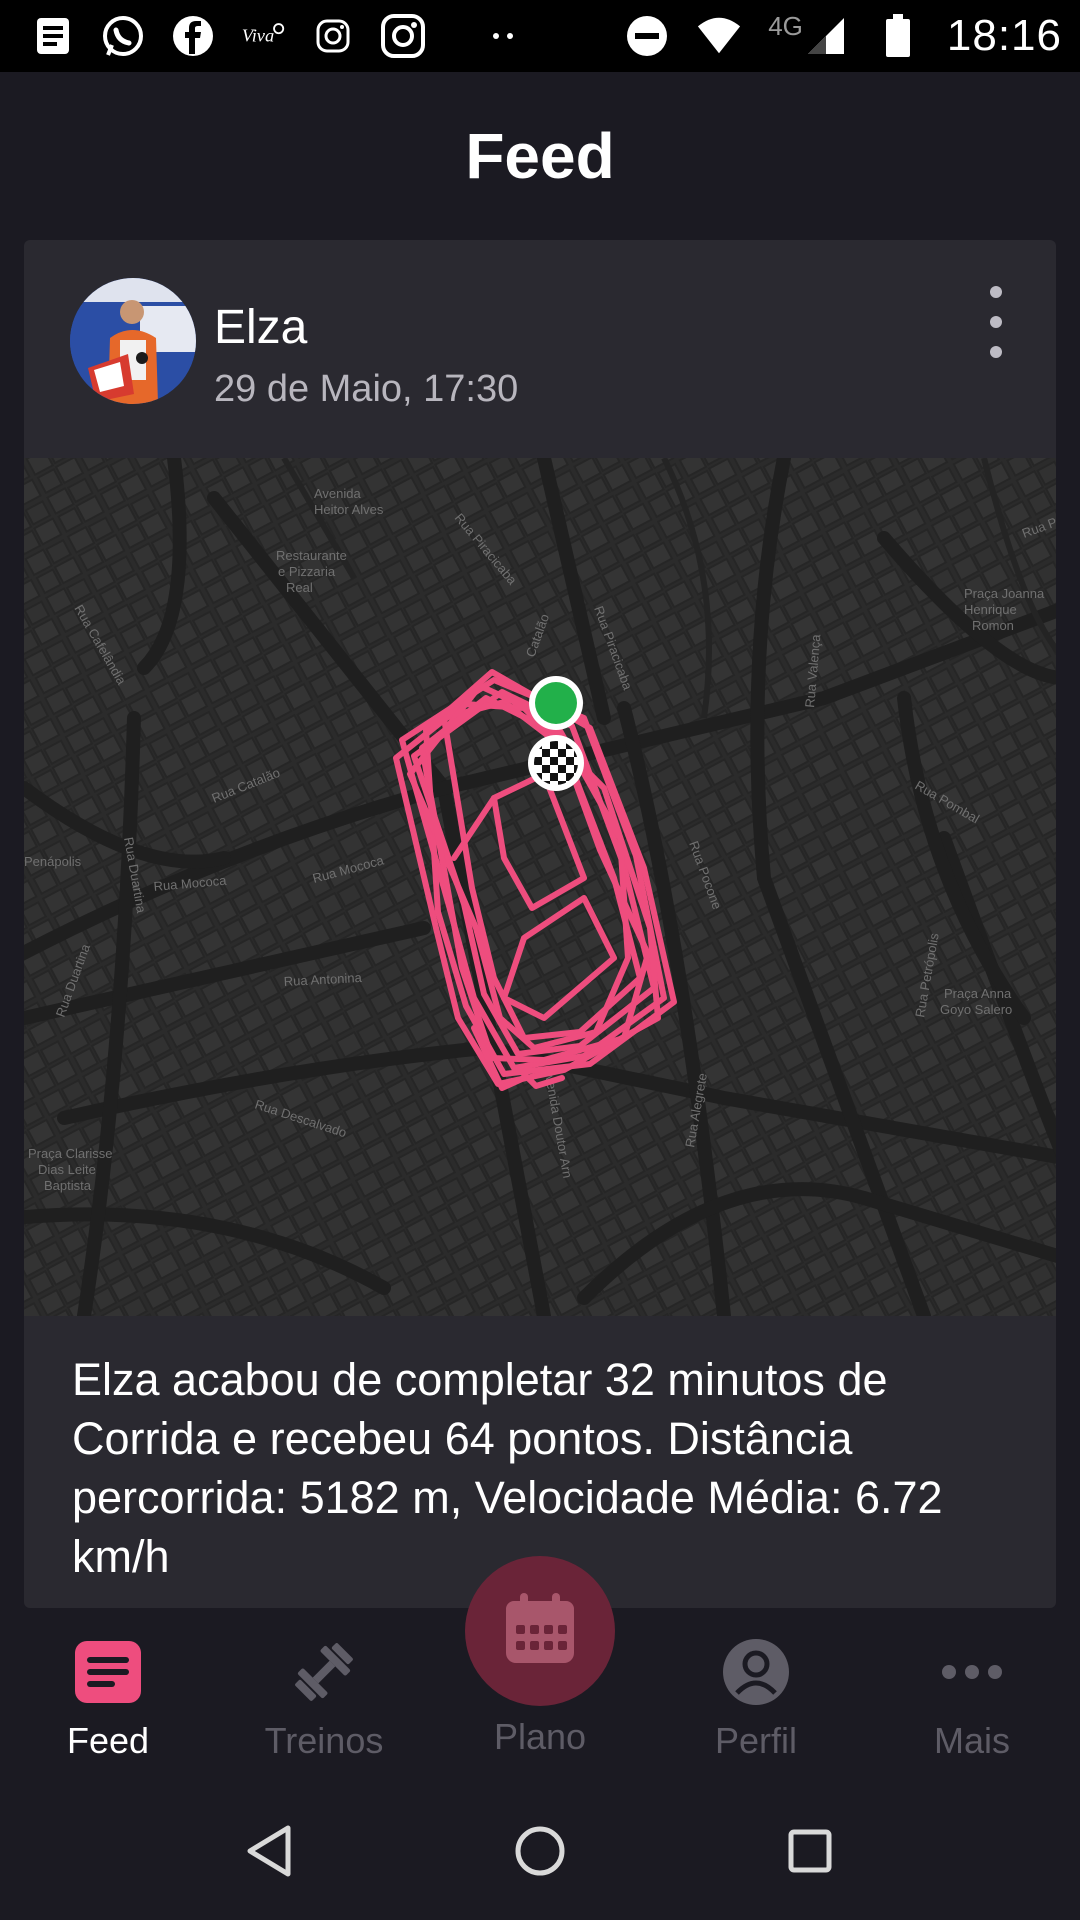 This screenshot has height=1920, width=1080. Describe the element at coordinates (108, 1740) in the screenshot. I see `nav-label: Feed` at that location.